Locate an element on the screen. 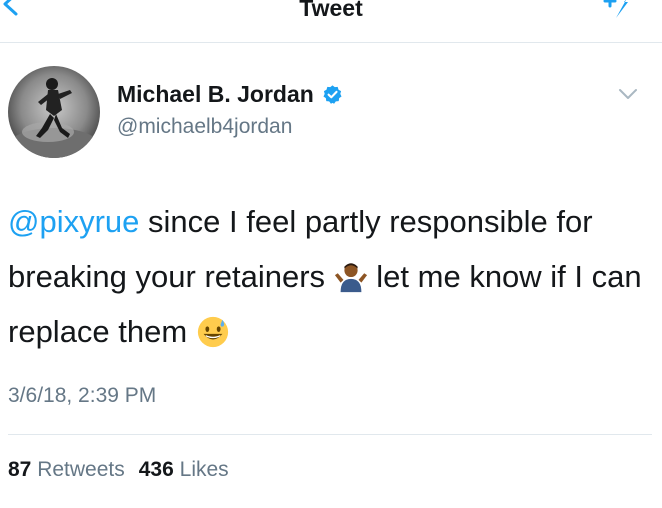 This screenshot has width=662, height=508. likes-label: Likes is located at coordinates (204, 469).